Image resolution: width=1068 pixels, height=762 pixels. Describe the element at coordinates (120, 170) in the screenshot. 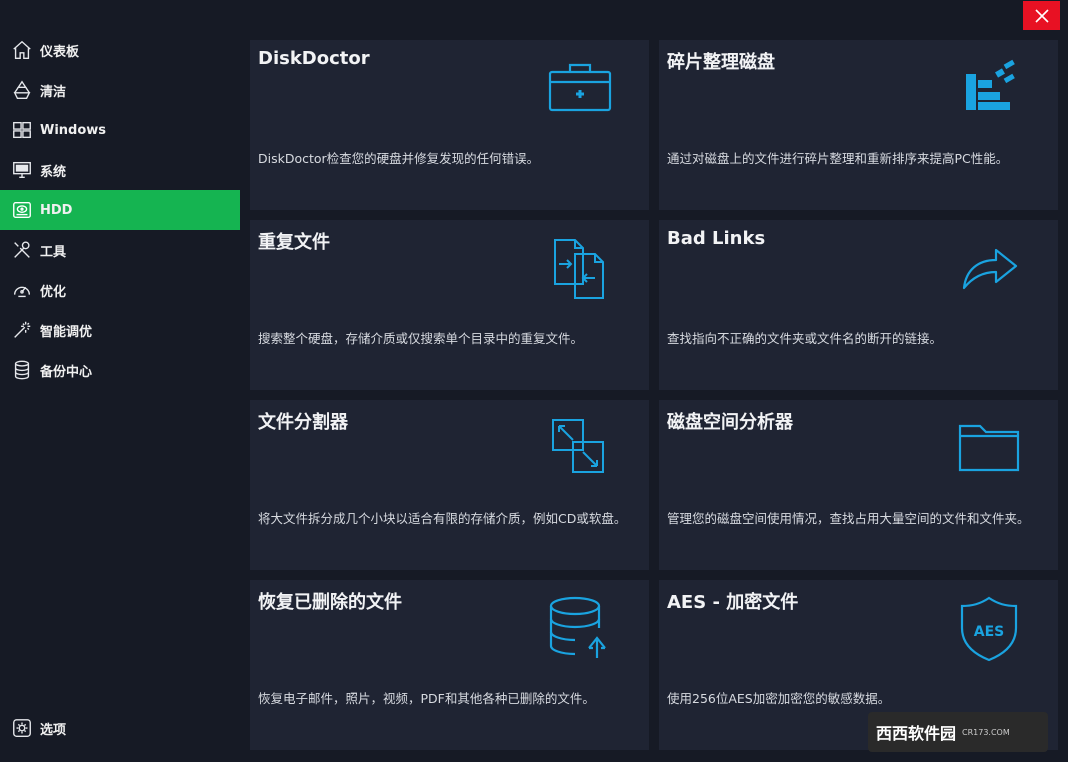

I see `sidebar-item-system: 系统` at that location.